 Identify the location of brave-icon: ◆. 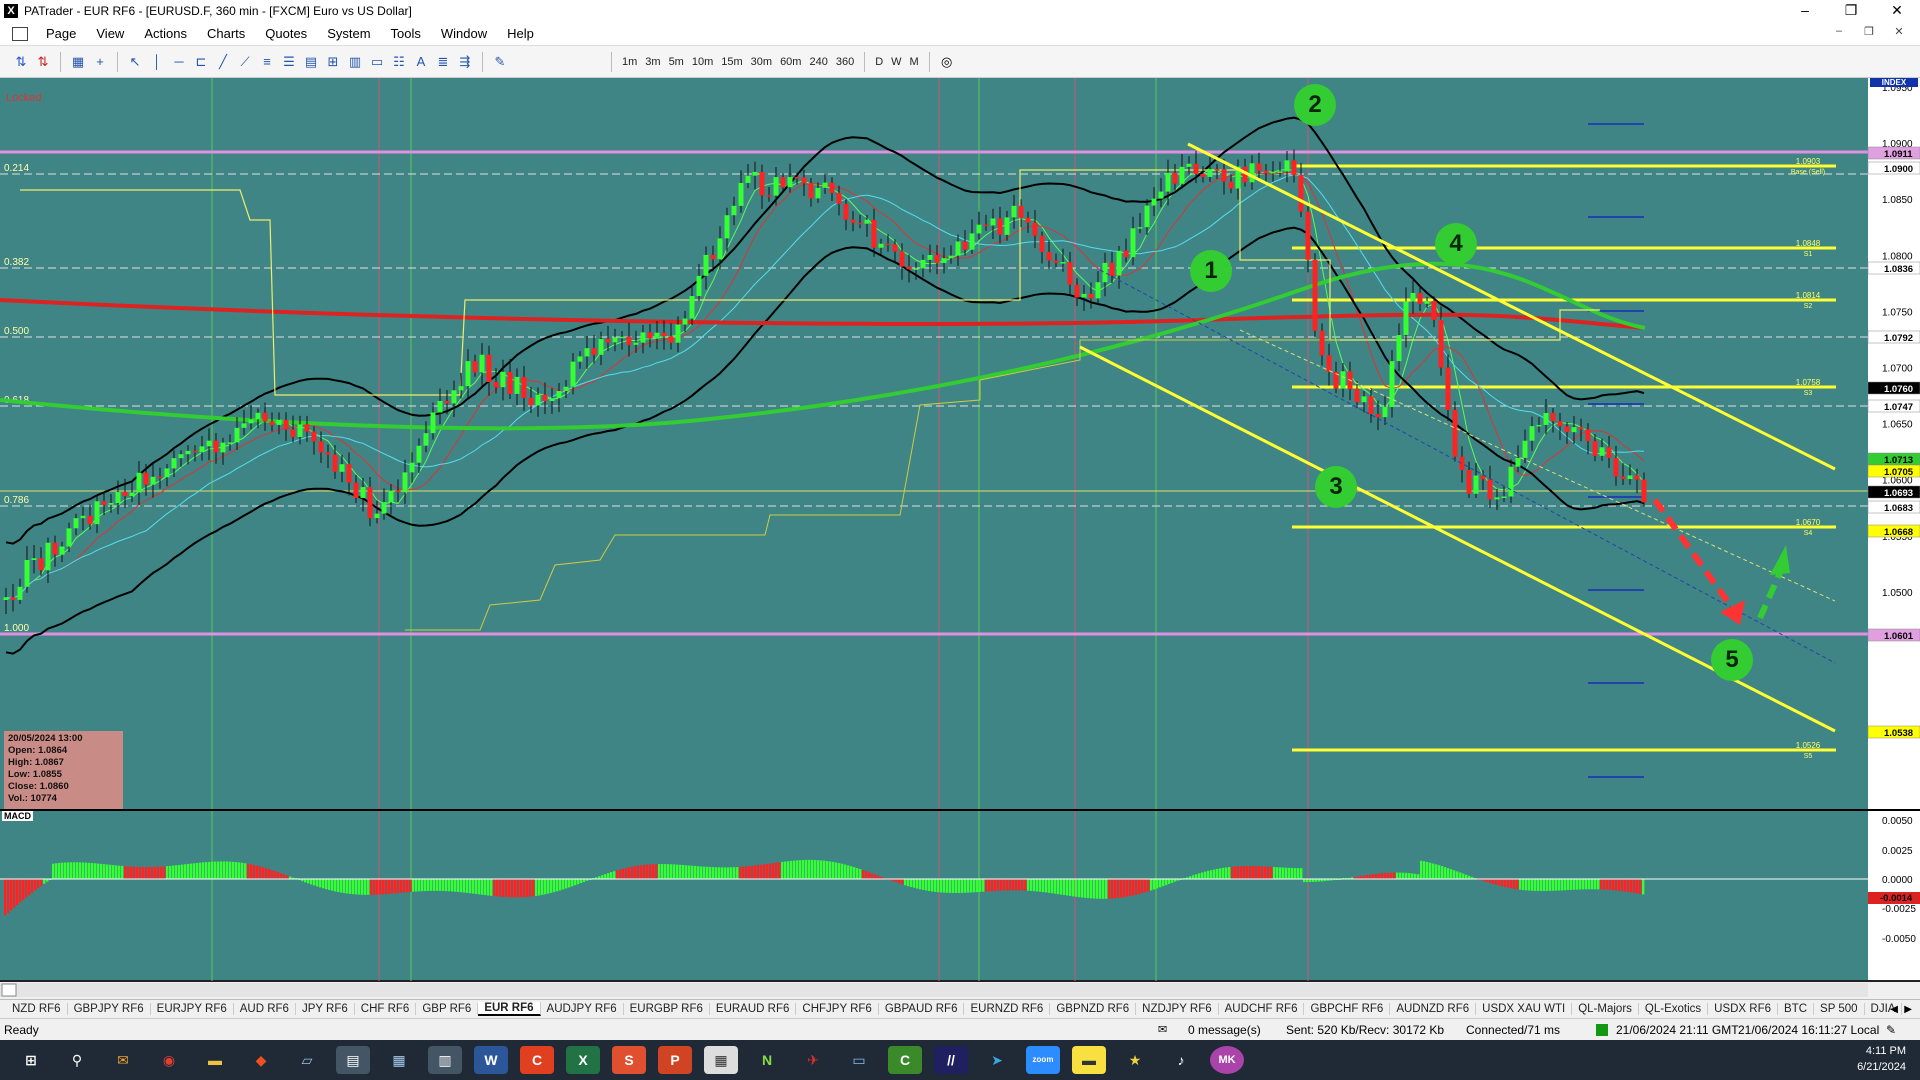
(261, 1060).